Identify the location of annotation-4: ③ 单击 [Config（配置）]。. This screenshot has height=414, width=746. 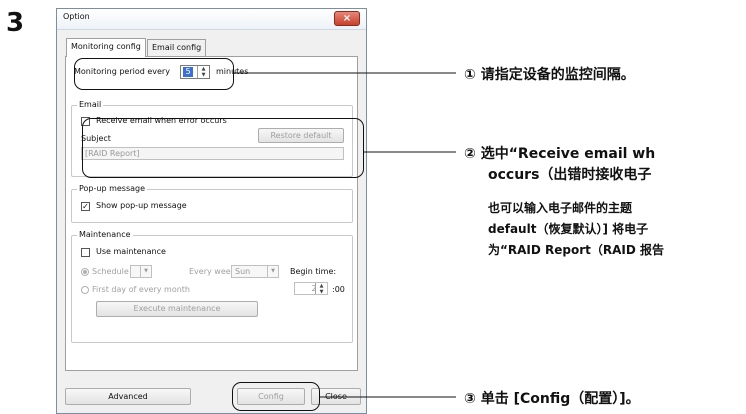
(552, 399).